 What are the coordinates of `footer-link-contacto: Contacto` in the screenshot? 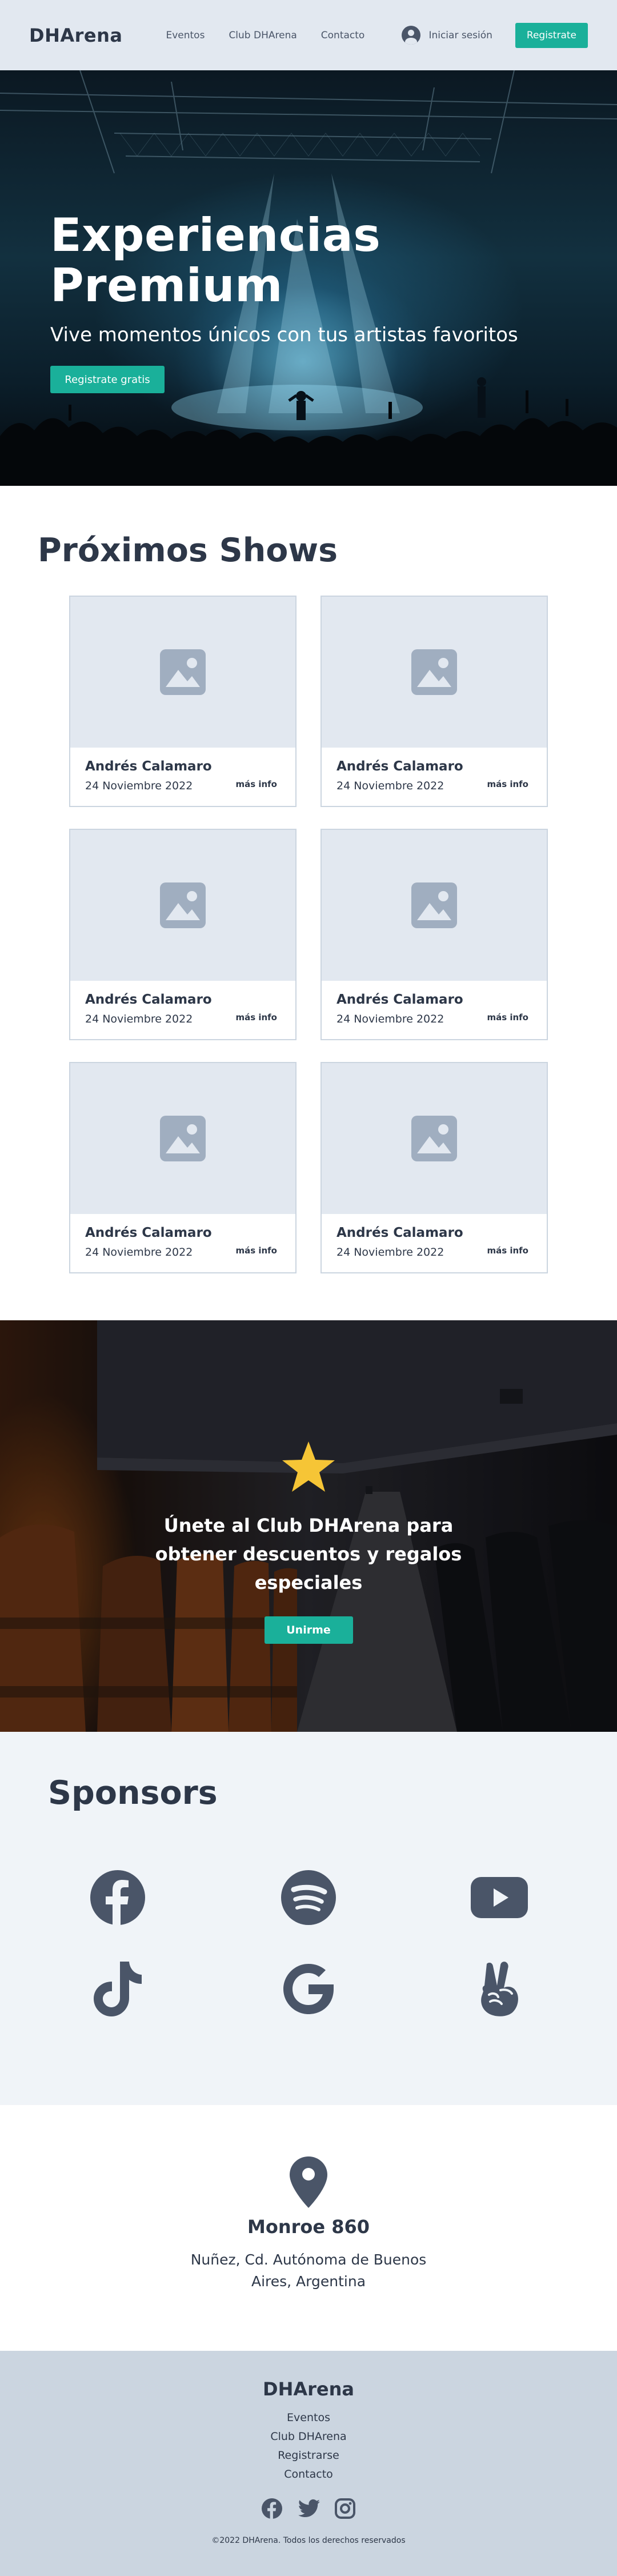 It's located at (308, 2474).